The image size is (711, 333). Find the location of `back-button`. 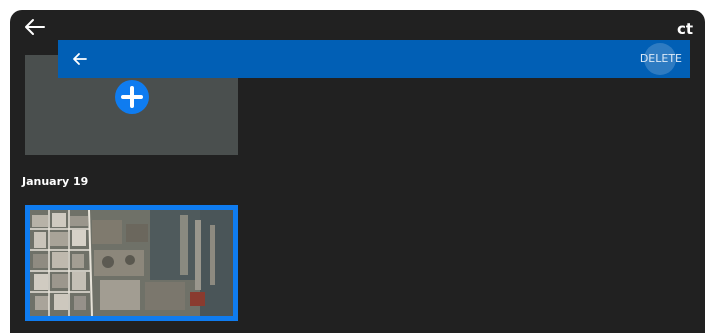

back-button is located at coordinates (35, 27).